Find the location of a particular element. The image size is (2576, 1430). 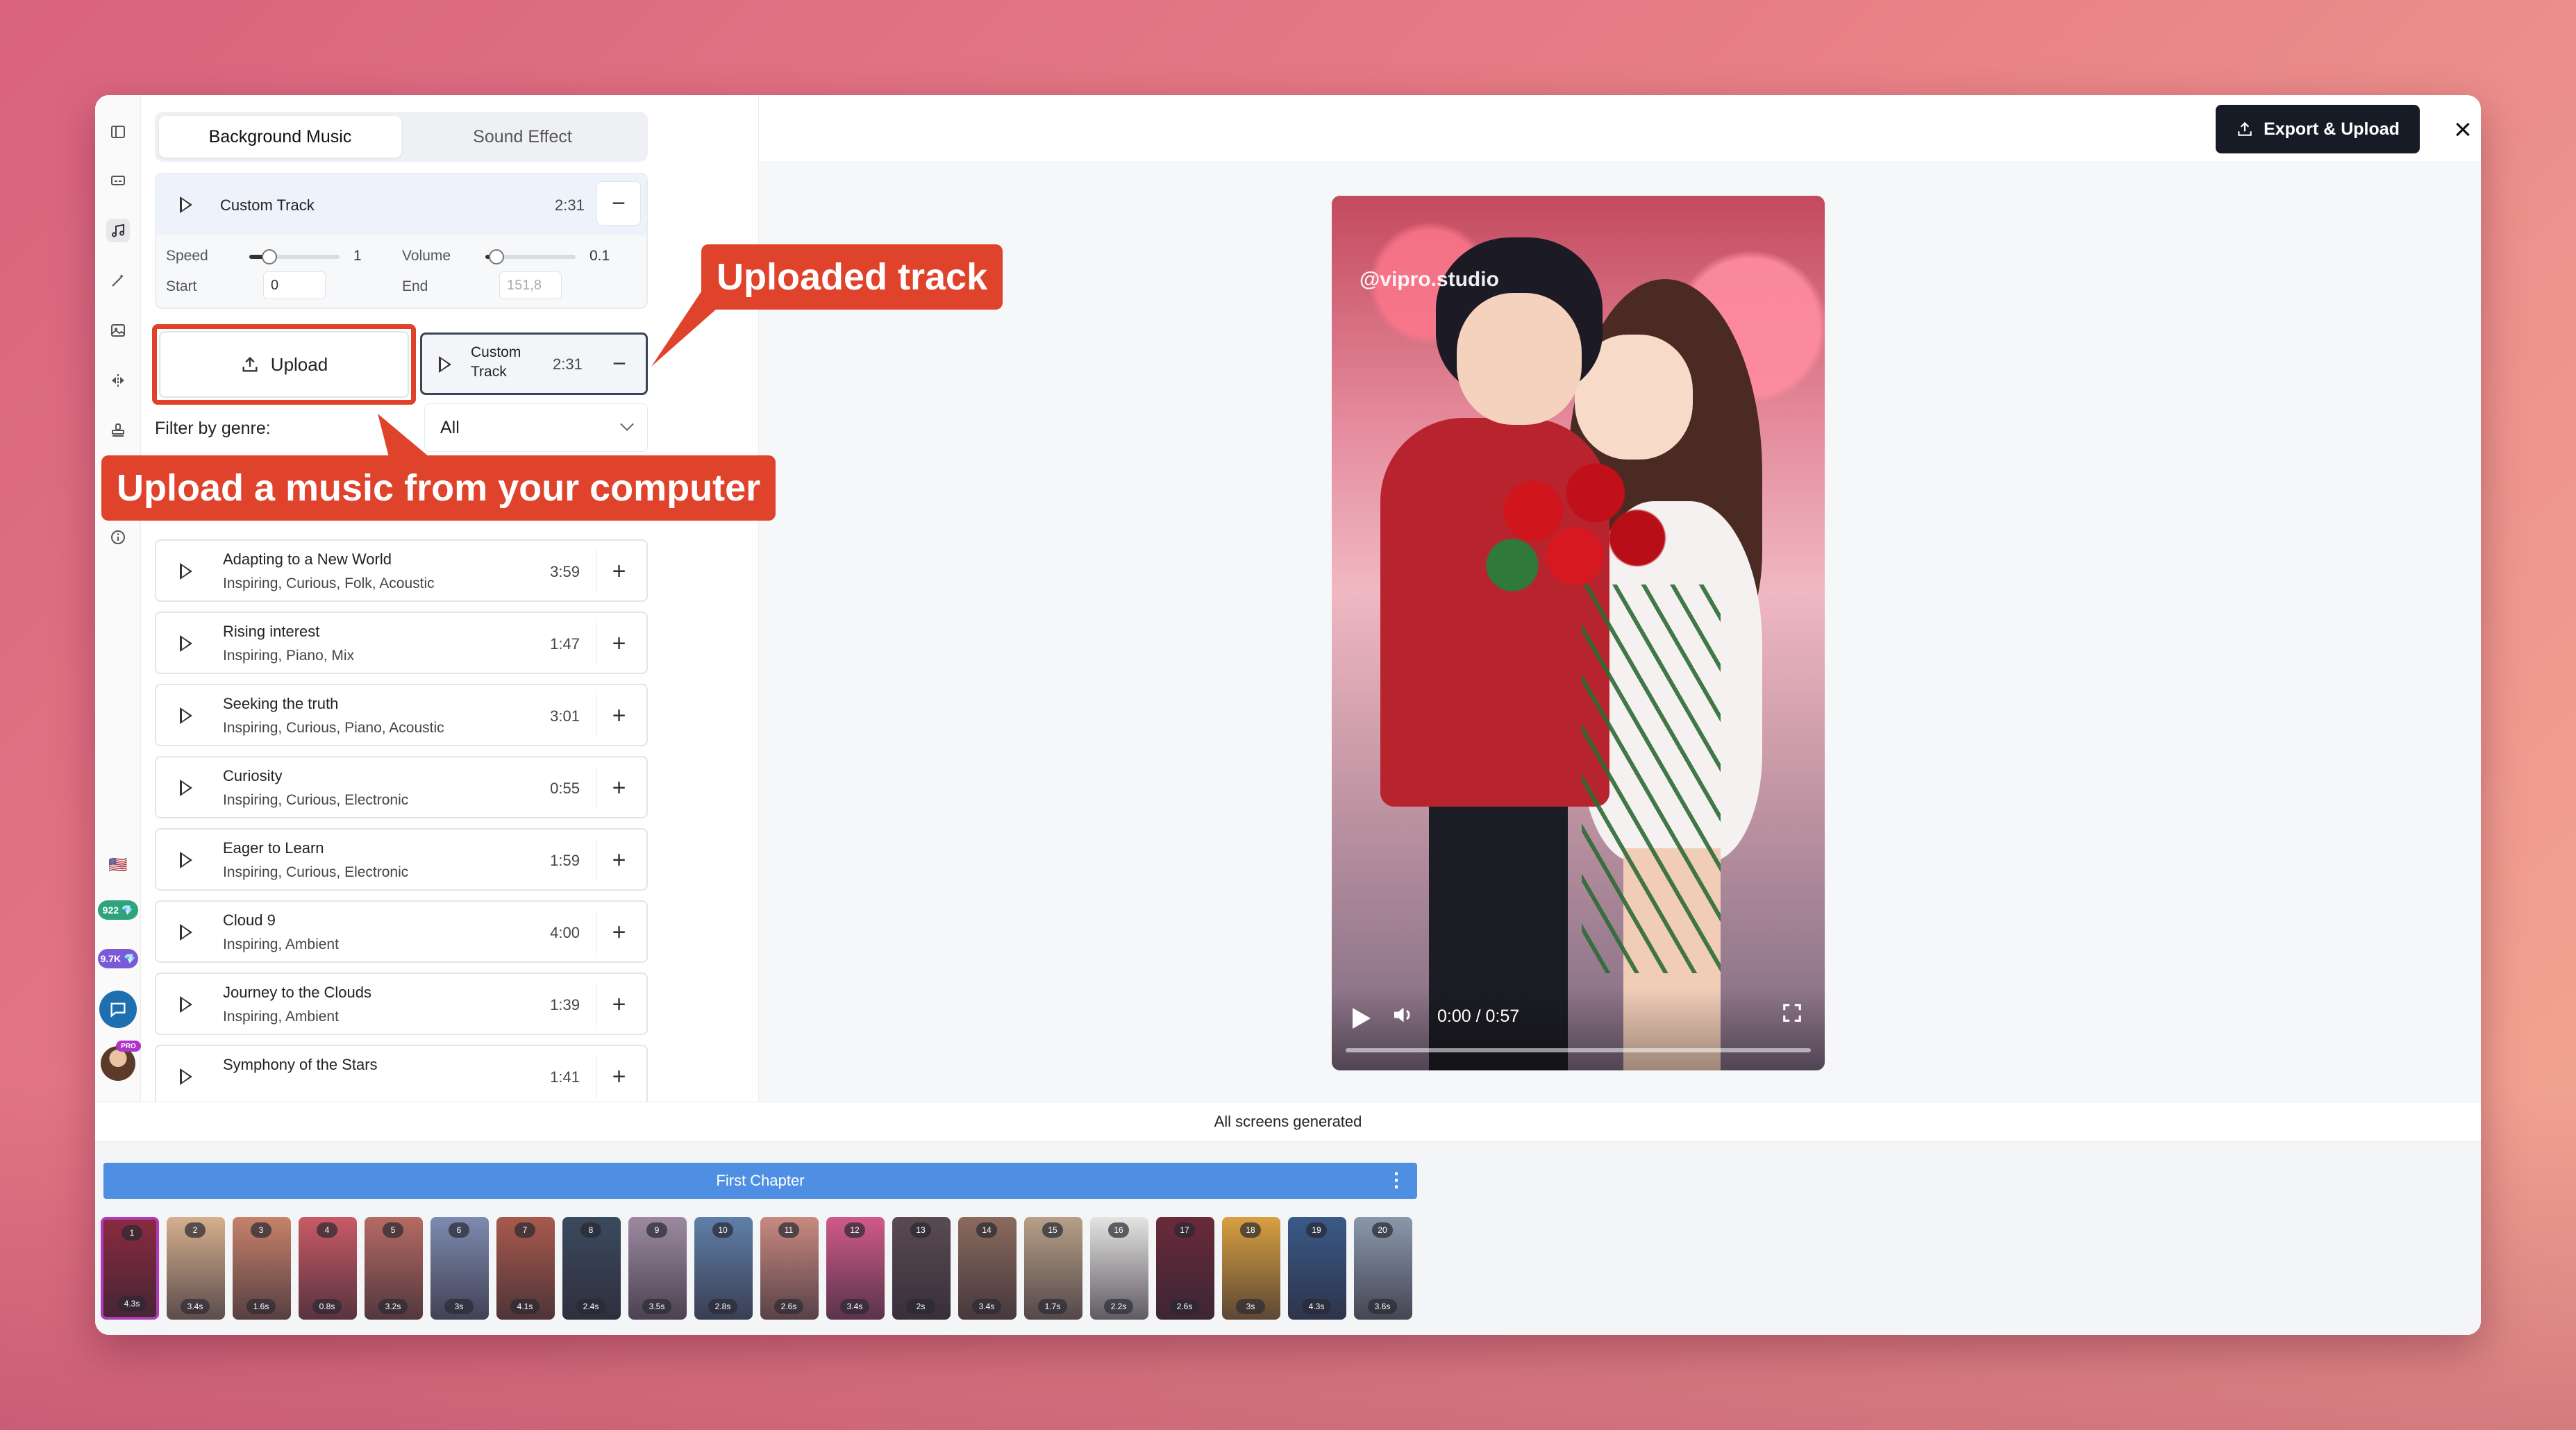

video-watermark: @vipro.studio is located at coordinates (1429, 280).